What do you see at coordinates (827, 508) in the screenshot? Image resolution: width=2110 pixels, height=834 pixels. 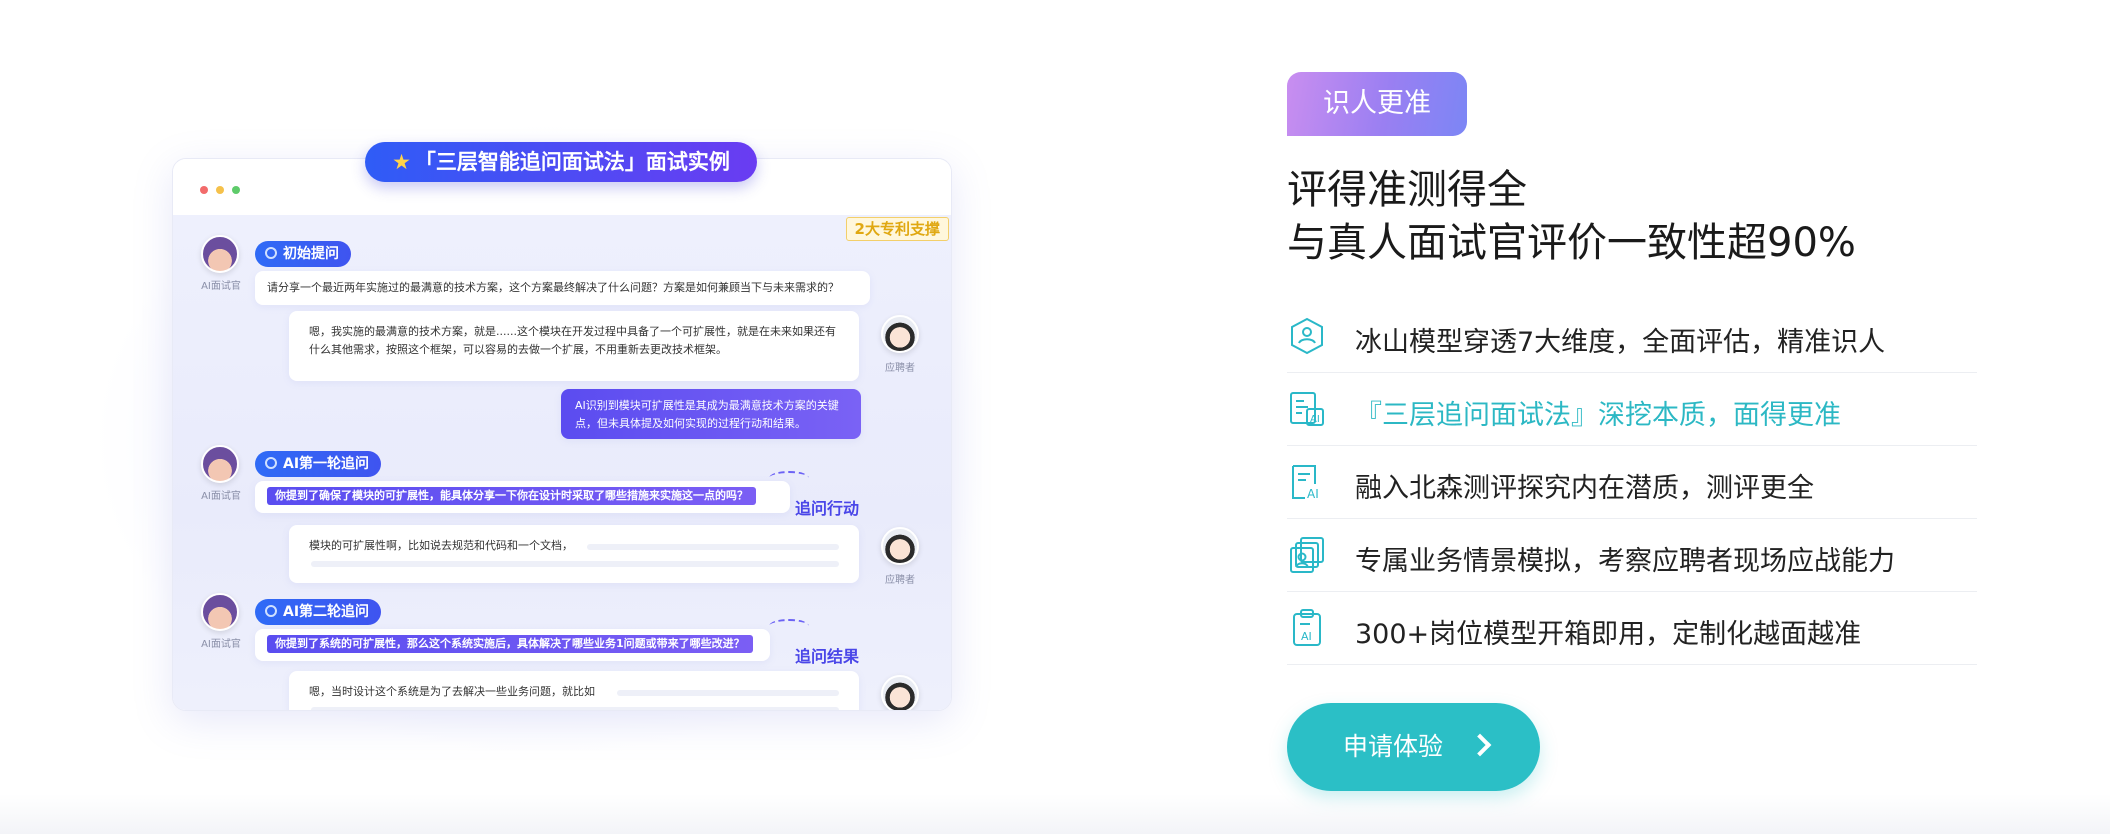 I see `follow-up-tag: 追问行动` at bounding box center [827, 508].